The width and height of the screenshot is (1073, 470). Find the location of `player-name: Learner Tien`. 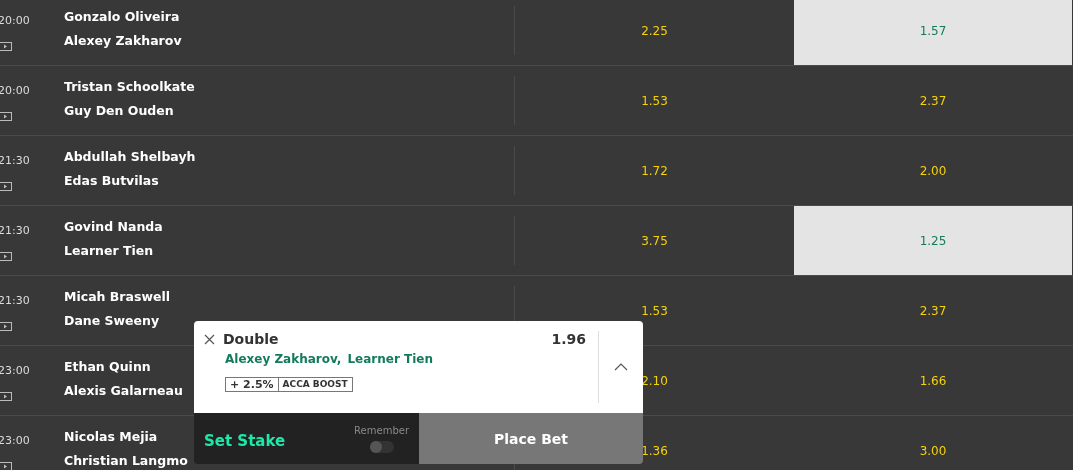

player-name: Learner Tien is located at coordinates (109, 250).